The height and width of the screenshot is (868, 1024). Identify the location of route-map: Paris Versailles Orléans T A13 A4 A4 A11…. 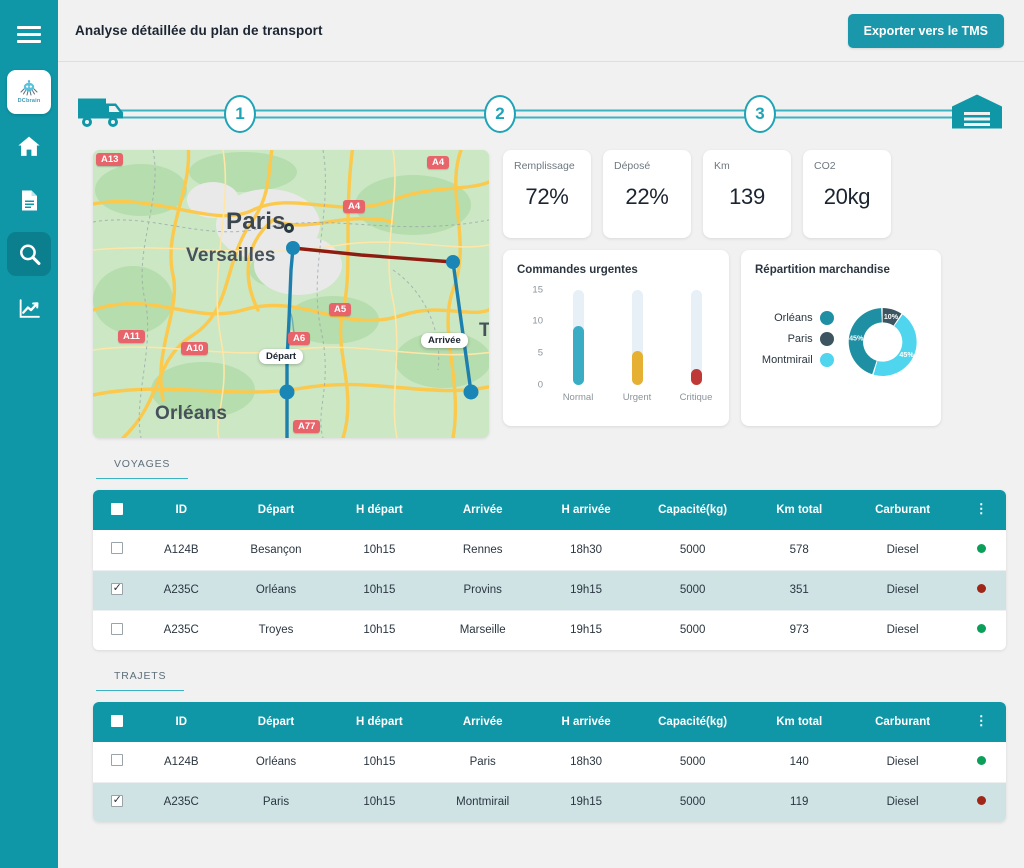
(291, 294).